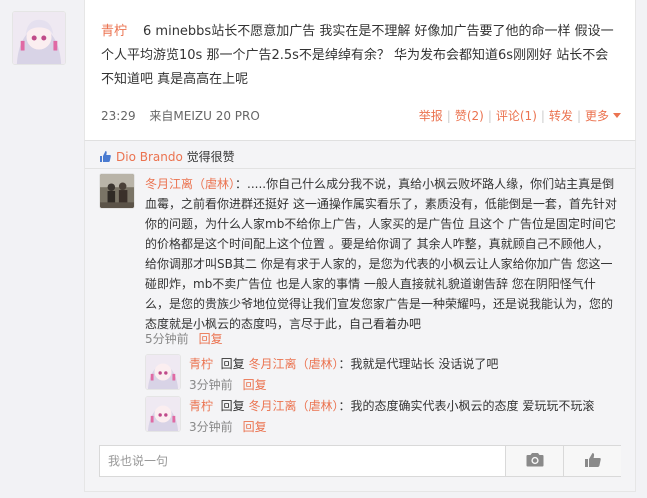  What do you see at coordinates (360, 168) in the screenshot?
I see `divider` at bounding box center [360, 168].